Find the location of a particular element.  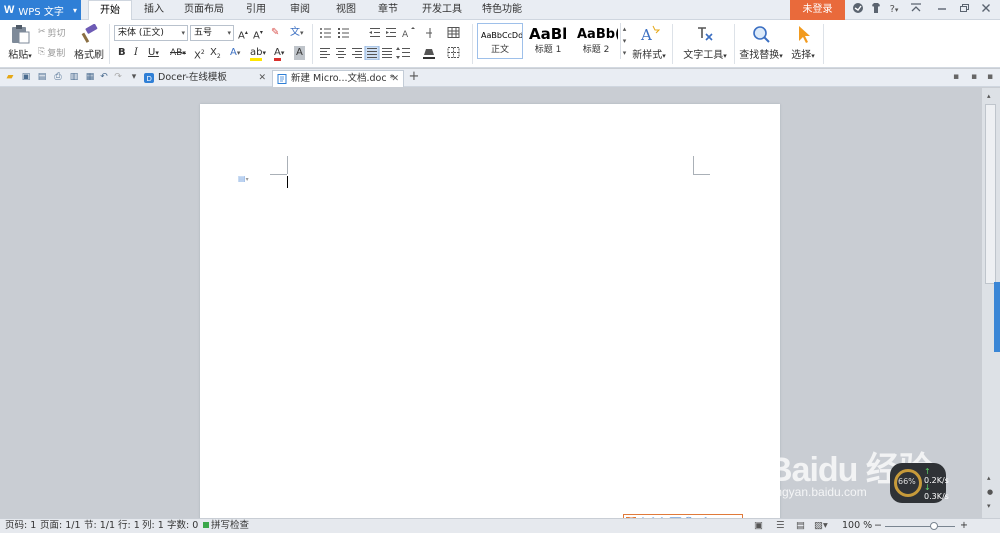

distributed-icon is located at coordinates (387, 53).